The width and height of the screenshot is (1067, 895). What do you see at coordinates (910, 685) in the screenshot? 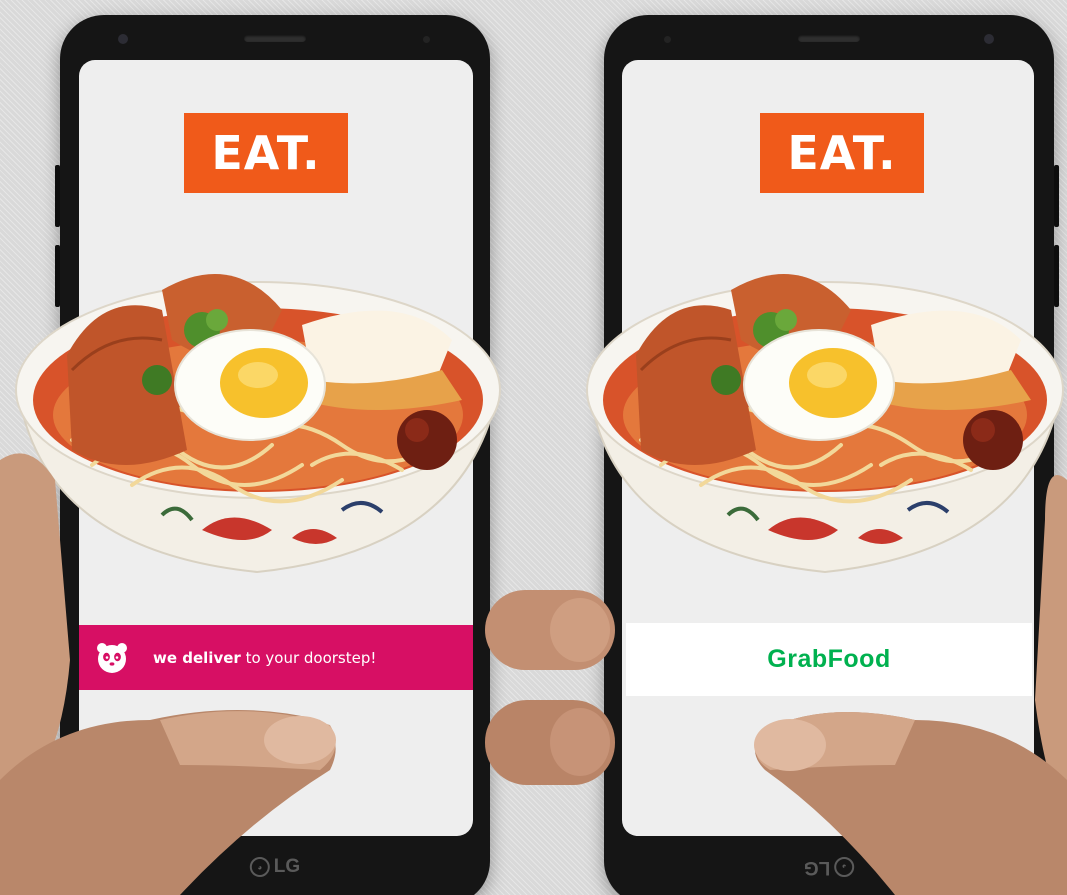
I see `right-hand` at bounding box center [910, 685].